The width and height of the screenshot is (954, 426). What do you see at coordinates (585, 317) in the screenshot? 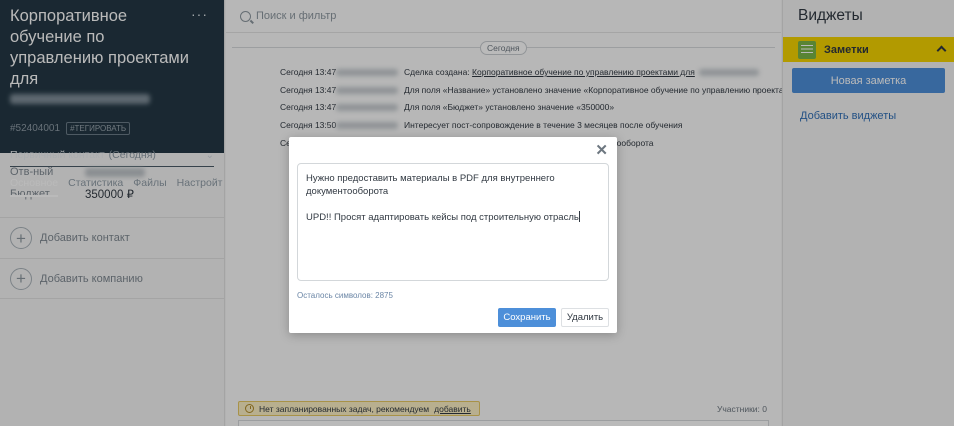
I see `delete-button: Удалить` at bounding box center [585, 317].